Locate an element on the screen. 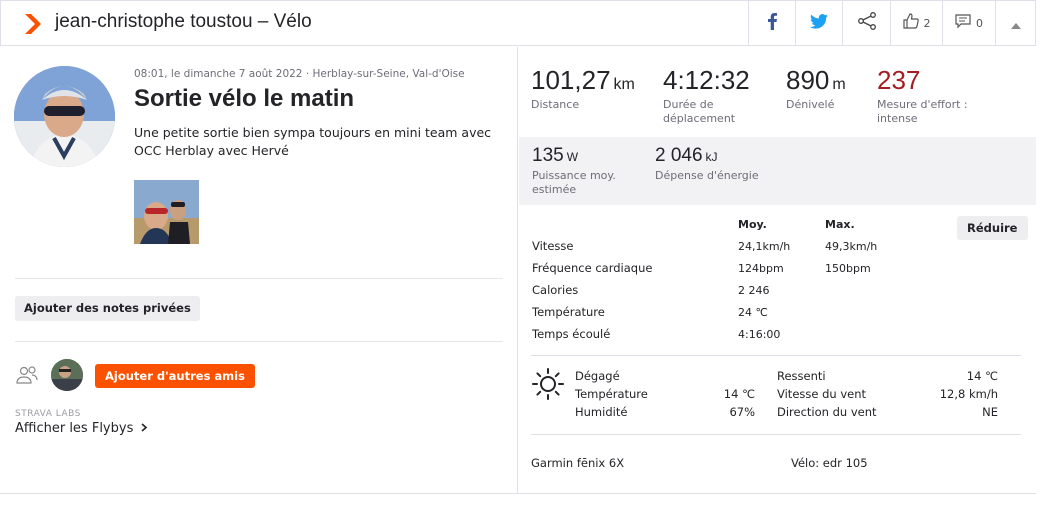 The image size is (1044, 514). page-title: jean-christophe toustou – Vélo is located at coordinates (183, 21).